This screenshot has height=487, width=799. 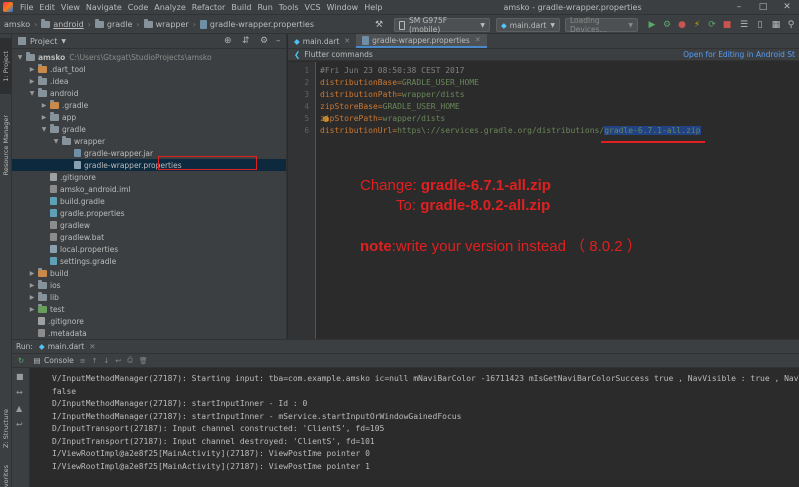 I want to click on tree-item: ▶ .idea, so click(x=149, y=81).